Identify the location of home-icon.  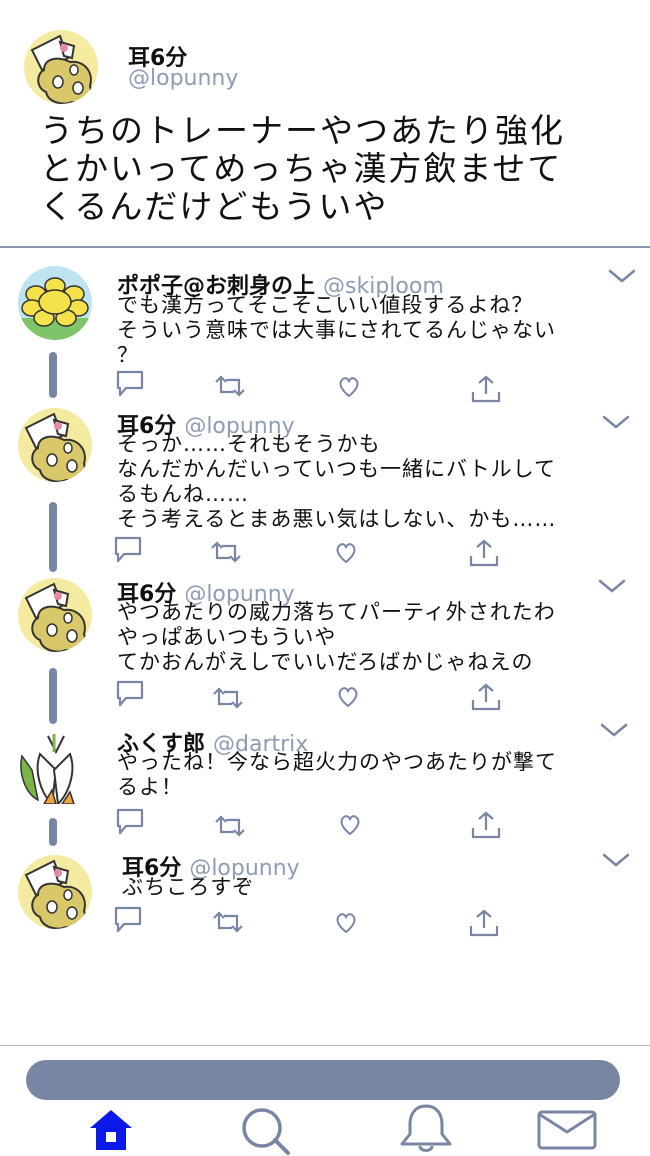
(111, 1130).